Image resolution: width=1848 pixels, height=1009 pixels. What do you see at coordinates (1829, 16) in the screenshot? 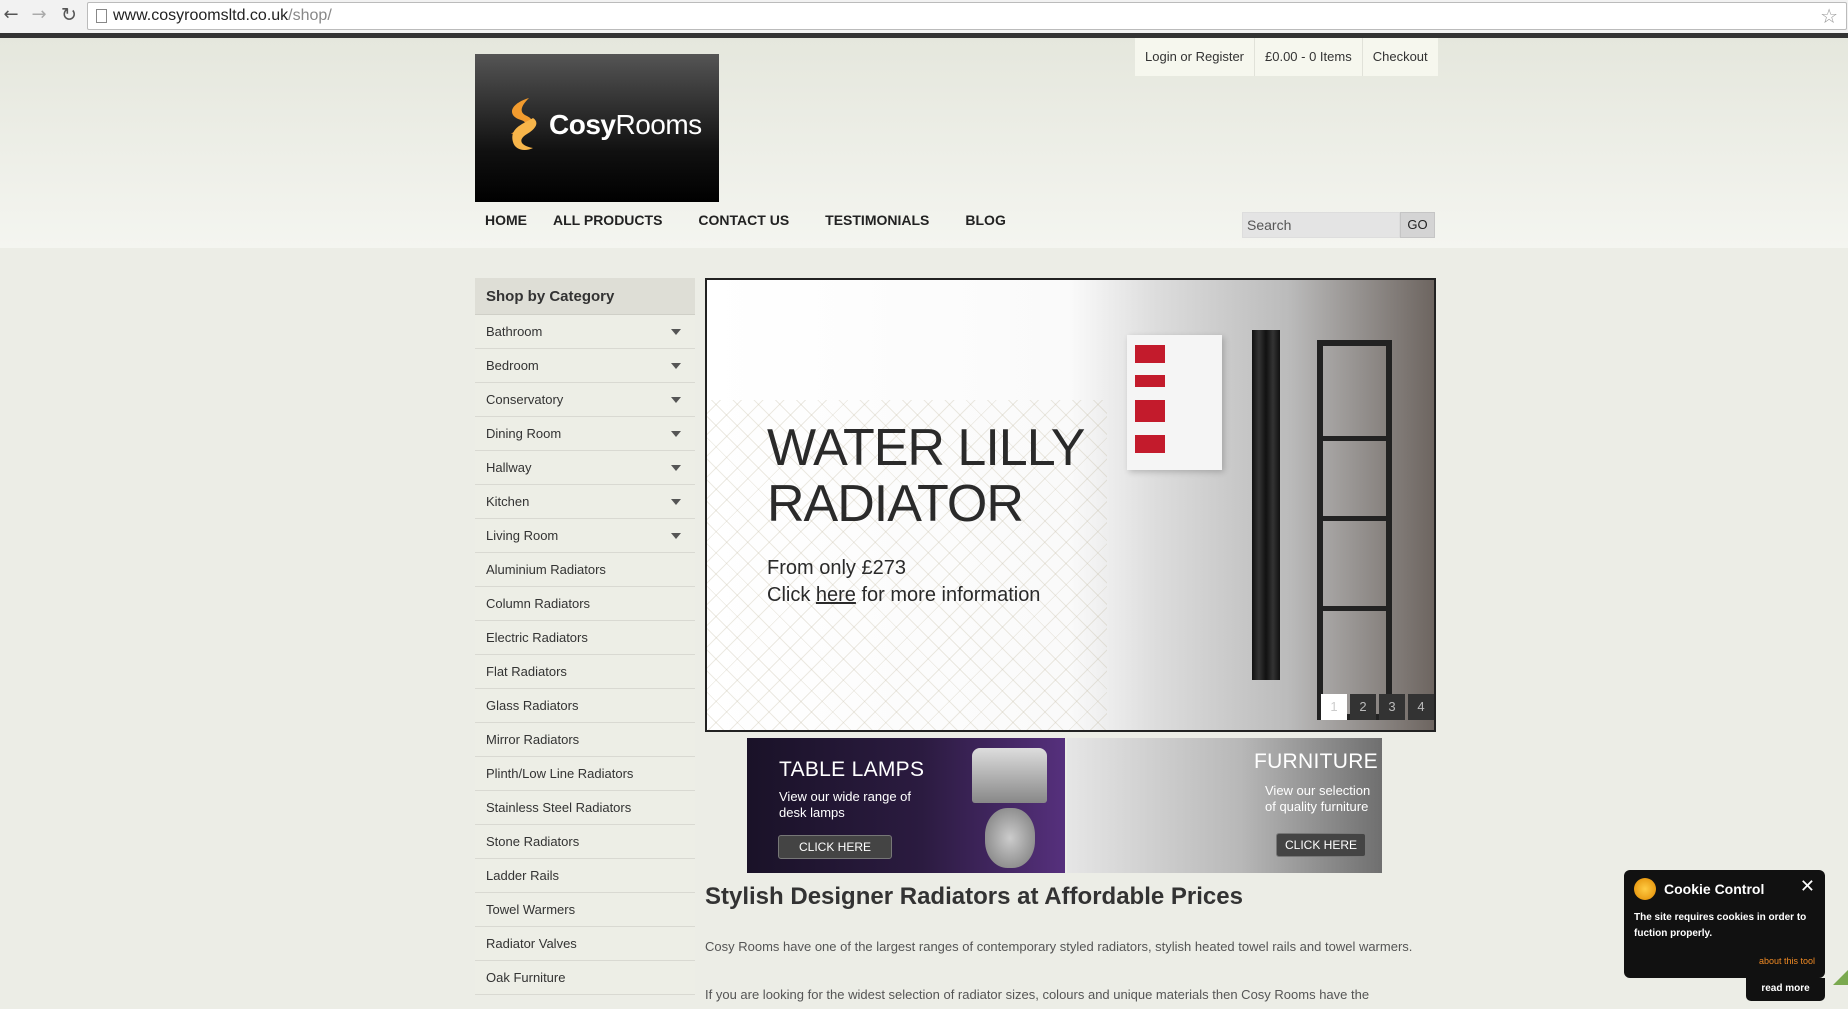
I see `bookmark-star-icon: ☆` at bounding box center [1829, 16].